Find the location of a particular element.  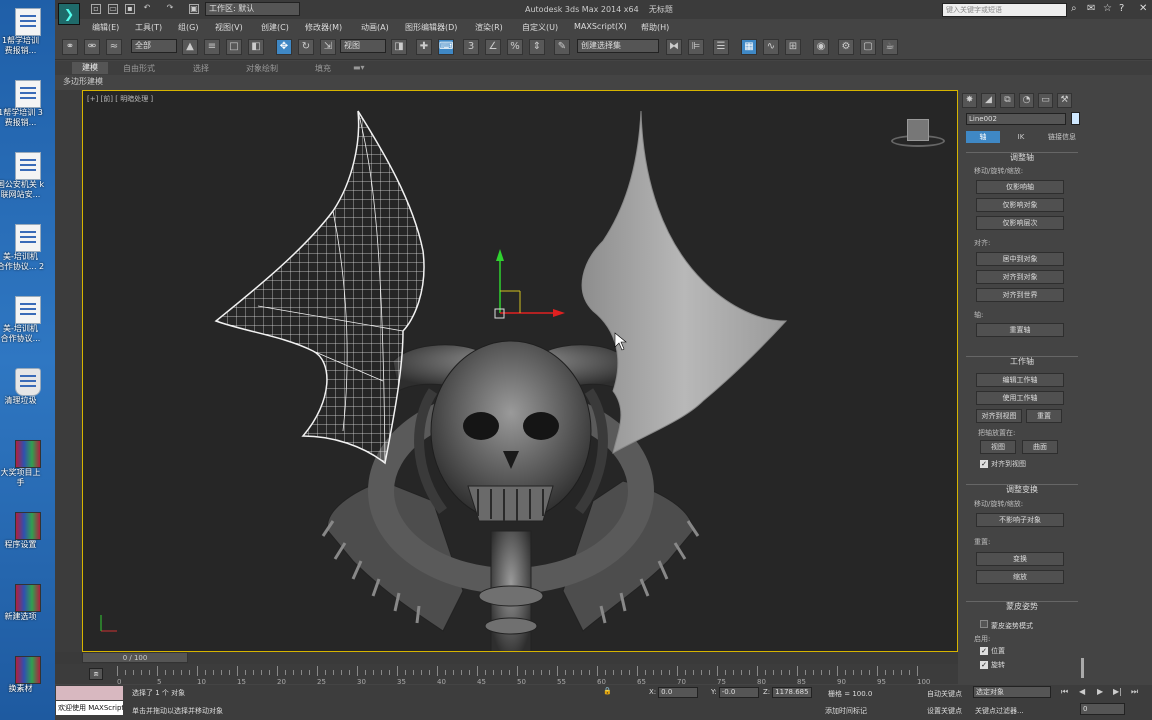

edit-working-pivot-button: 编辑工作轴 is located at coordinates (1020, 380).